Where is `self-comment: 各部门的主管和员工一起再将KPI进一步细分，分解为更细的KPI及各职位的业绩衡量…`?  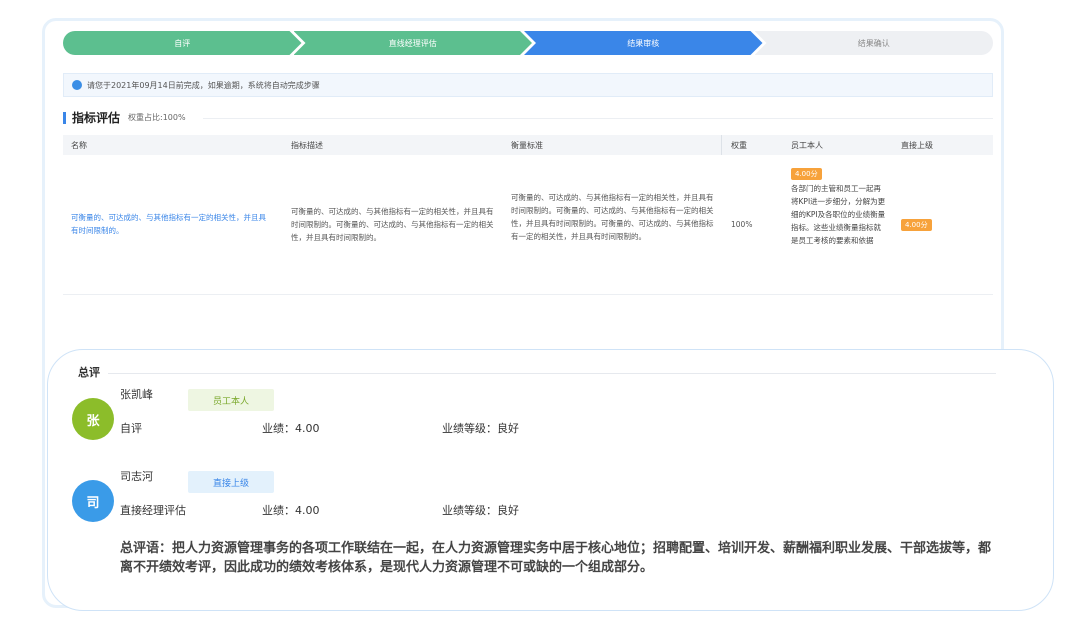 self-comment: 各部门的主管和员工一起再将KPI进一步细分，分解为更细的KPI及各职位的业绩衡量… is located at coordinates (838, 214).